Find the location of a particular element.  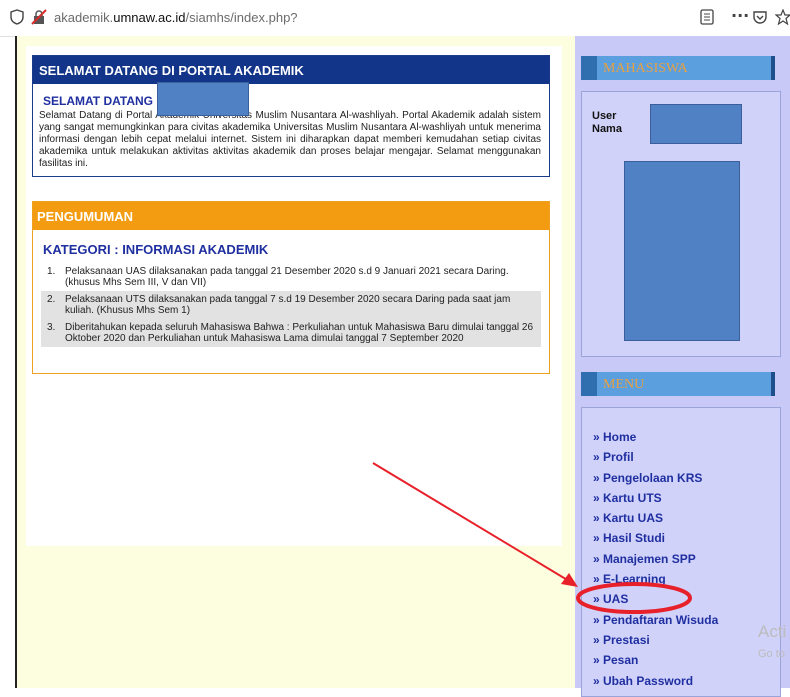

annotation-arrow-head is located at coordinates (569, 580).